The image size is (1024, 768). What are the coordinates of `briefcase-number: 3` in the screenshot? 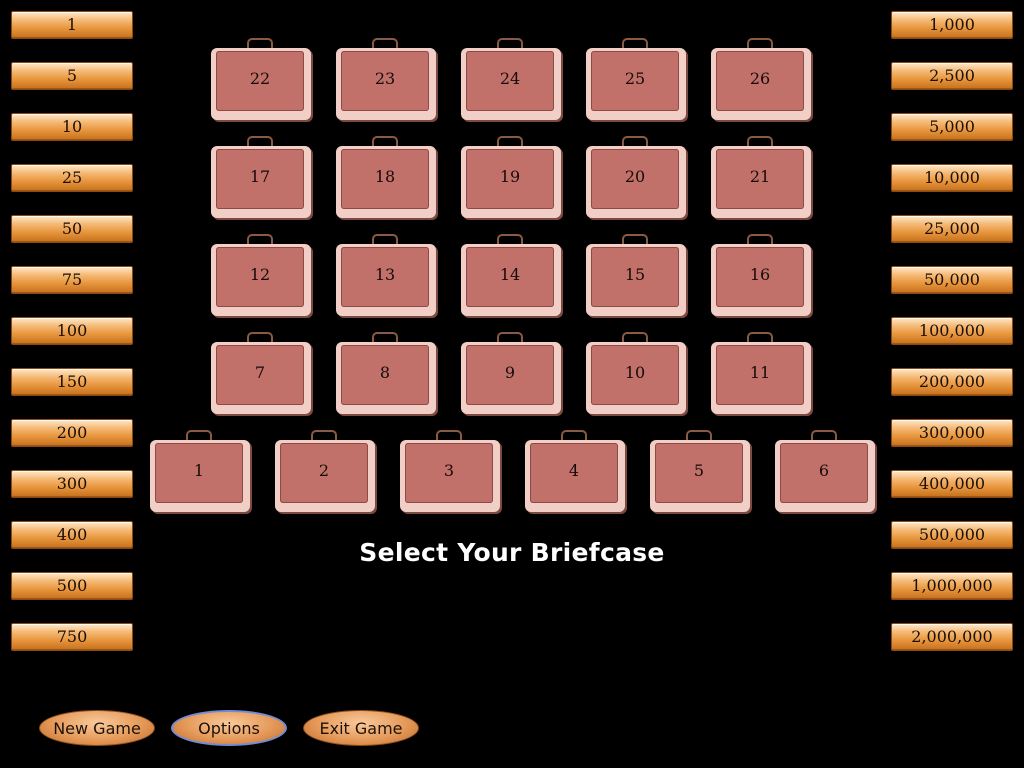 It's located at (449, 470).